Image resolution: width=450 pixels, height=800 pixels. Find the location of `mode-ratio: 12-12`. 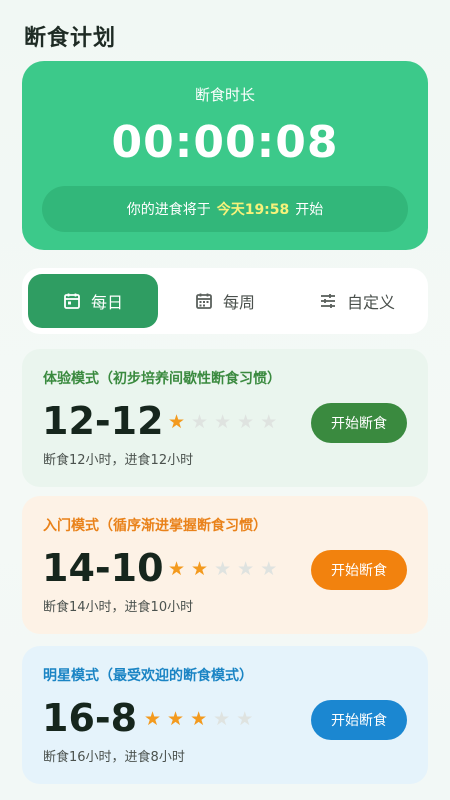

mode-ratio: 12-12 is located at coordinates (103, 421).